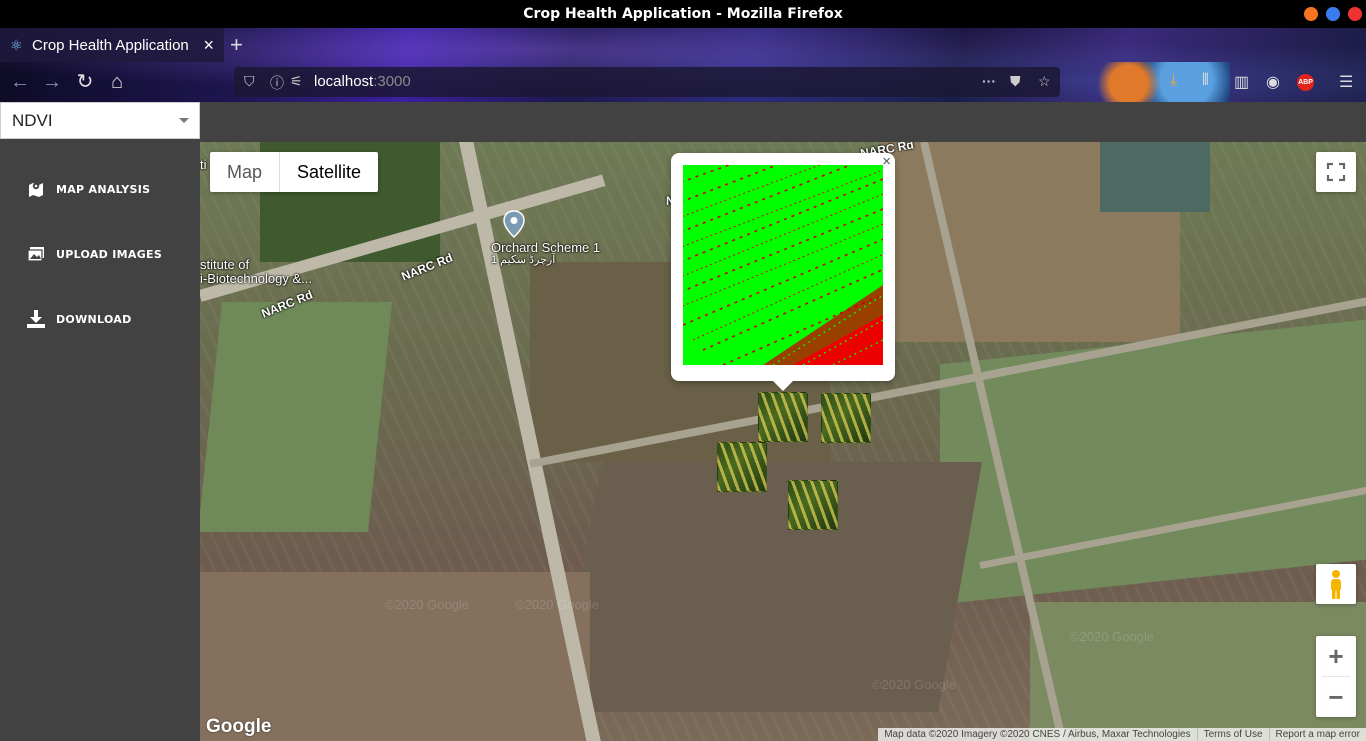 This screenshot has height=741, width=1366. What do you see at coordinates (886, 161) in the screenshot?
I see `close-icon: ×` at bounding box center [886, 161].